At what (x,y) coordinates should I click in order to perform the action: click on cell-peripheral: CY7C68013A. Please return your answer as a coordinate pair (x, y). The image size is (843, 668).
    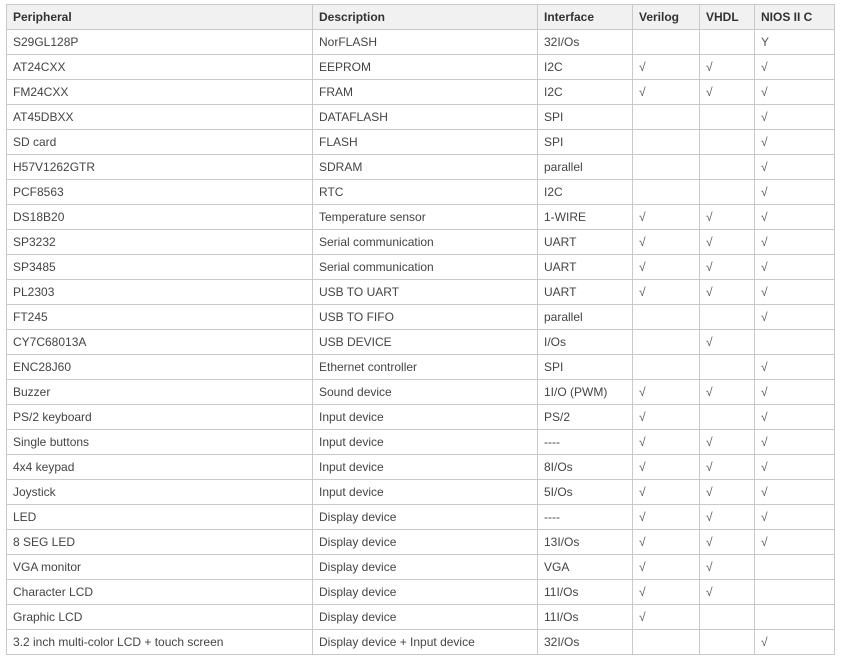
    Looking at the image, I should click on (159, 342).